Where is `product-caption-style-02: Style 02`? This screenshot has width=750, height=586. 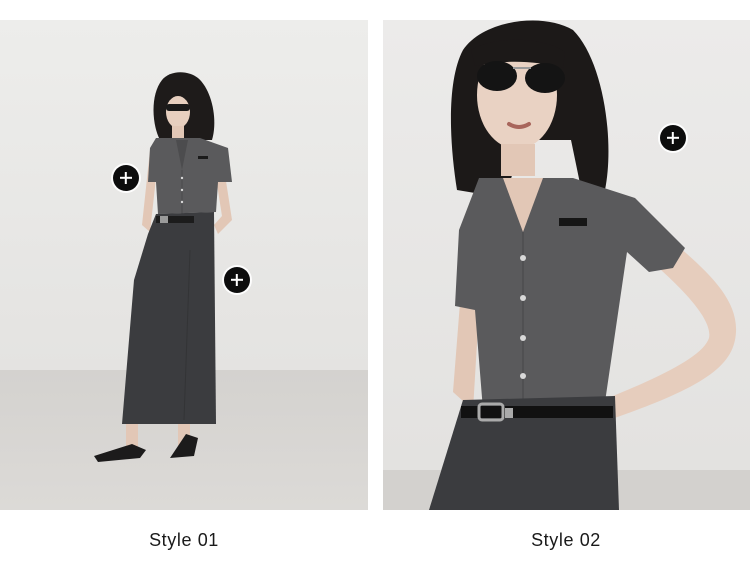
product-caption-style-02: Style 02 is located at coordinates (566, 540).